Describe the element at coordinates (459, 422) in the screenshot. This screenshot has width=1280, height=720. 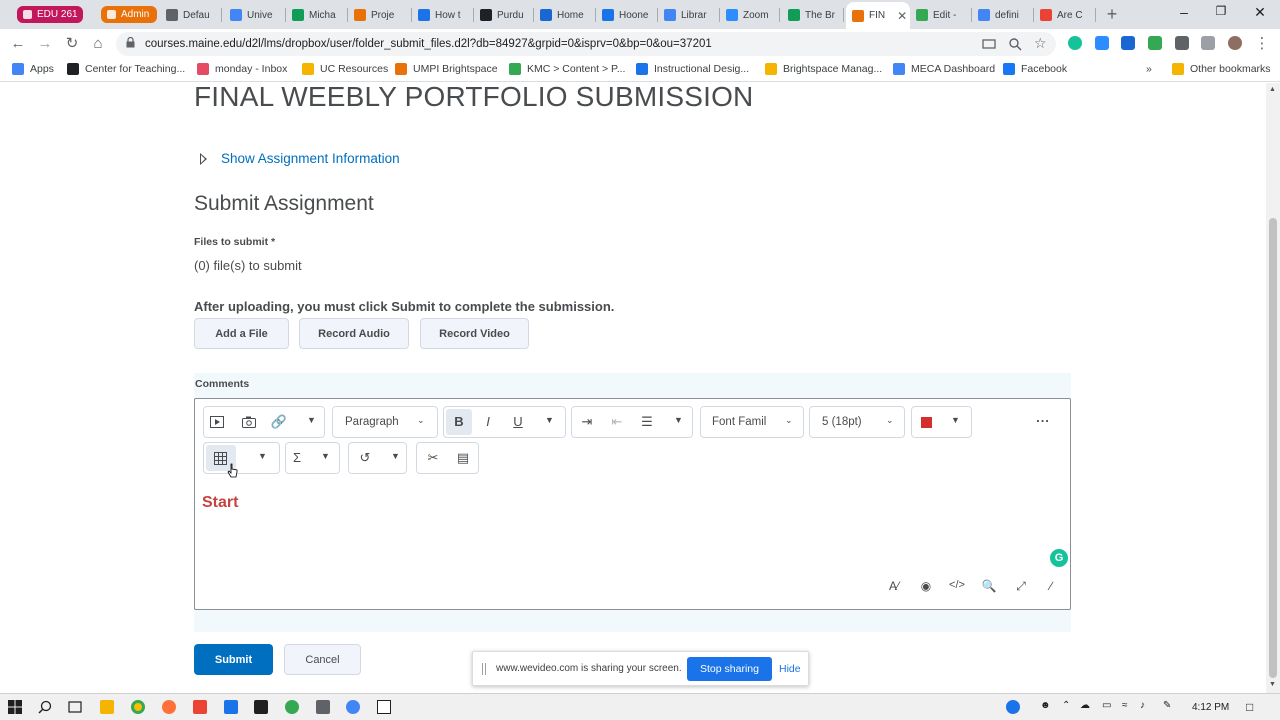
I see `bold-icon: B` at that location.